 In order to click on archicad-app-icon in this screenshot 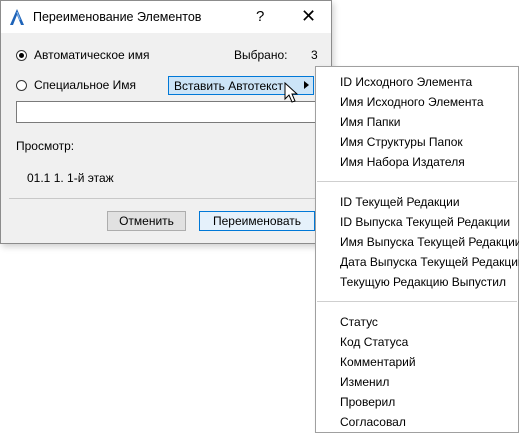, I will do `click(17, 17)`.